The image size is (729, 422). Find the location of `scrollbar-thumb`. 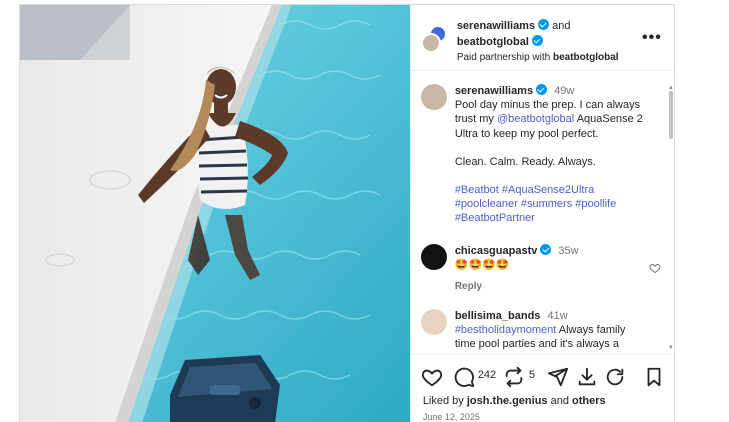

scrollbar-thumb is located at coordinates (670, 115).